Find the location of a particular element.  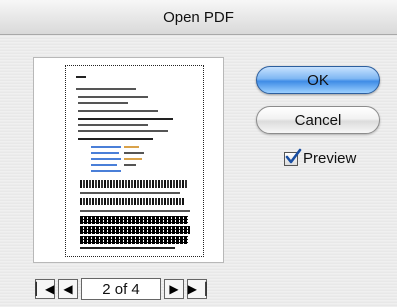

next-page-icon: ▶ is located at coordinates (174, 289).